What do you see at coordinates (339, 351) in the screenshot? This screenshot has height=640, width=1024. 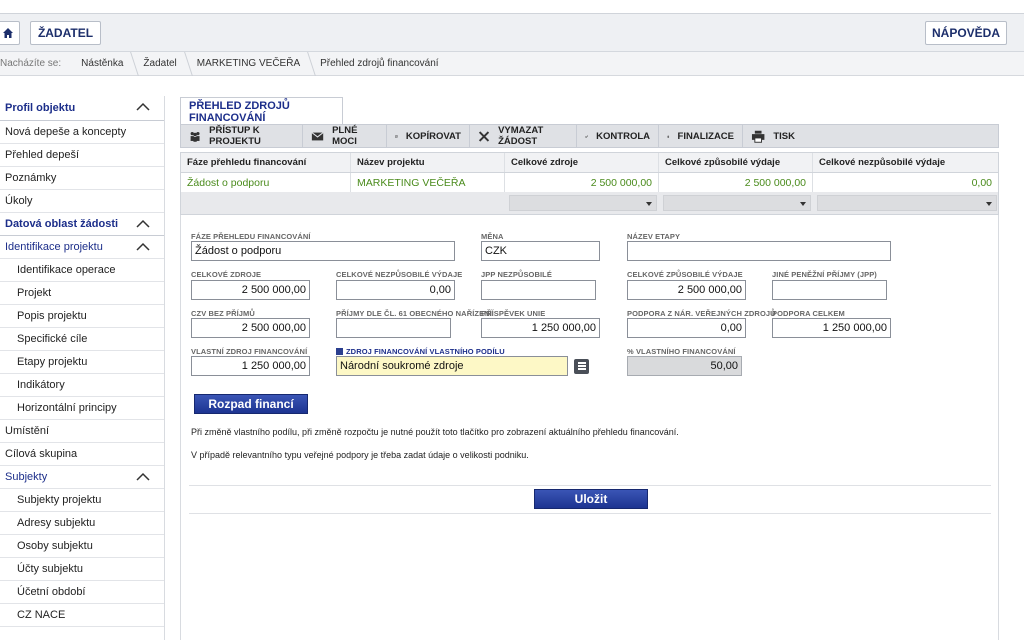 I see `required-icon` at bounding box center [339, 351].